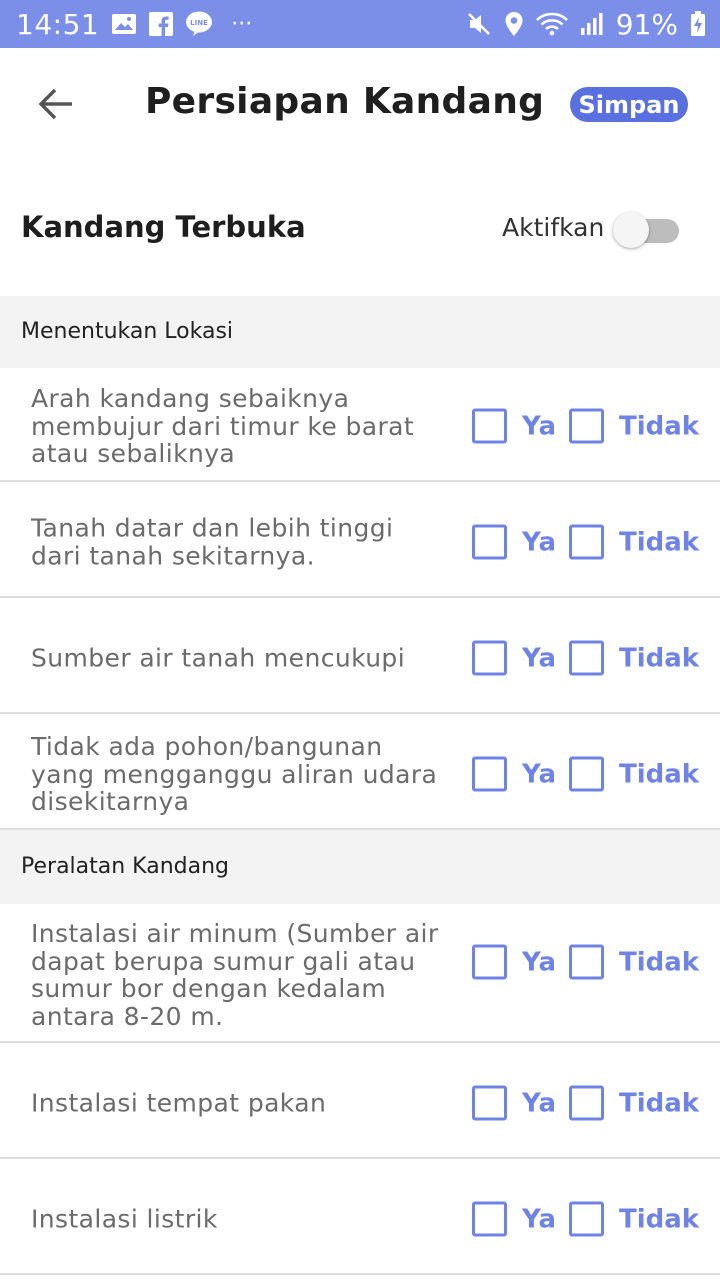 The image size is (720, 1280). Describe the element at coordinates (345, 101) in the screenshot. I see `page-title: Persiapan Kandang` at that location.